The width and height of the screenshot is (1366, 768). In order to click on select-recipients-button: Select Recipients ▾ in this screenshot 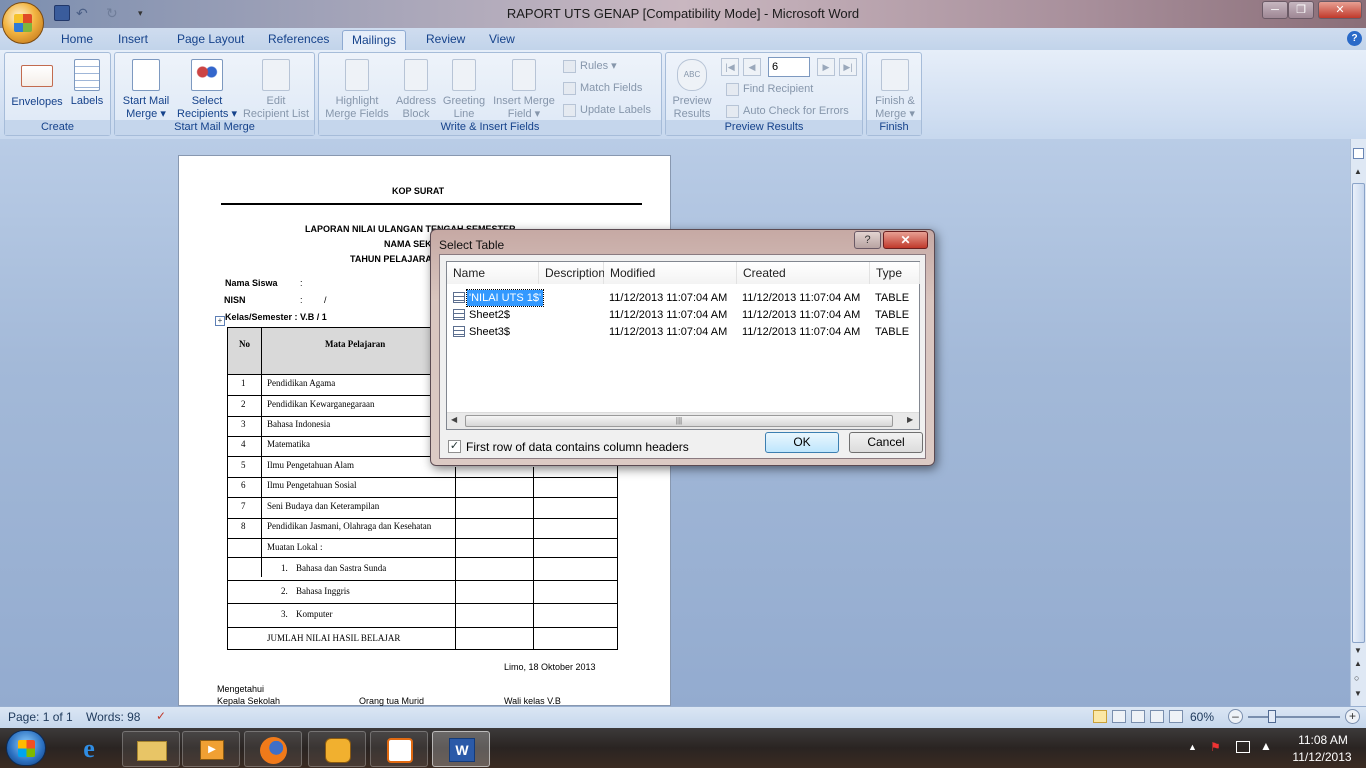, I will do `click(207, 90)`.